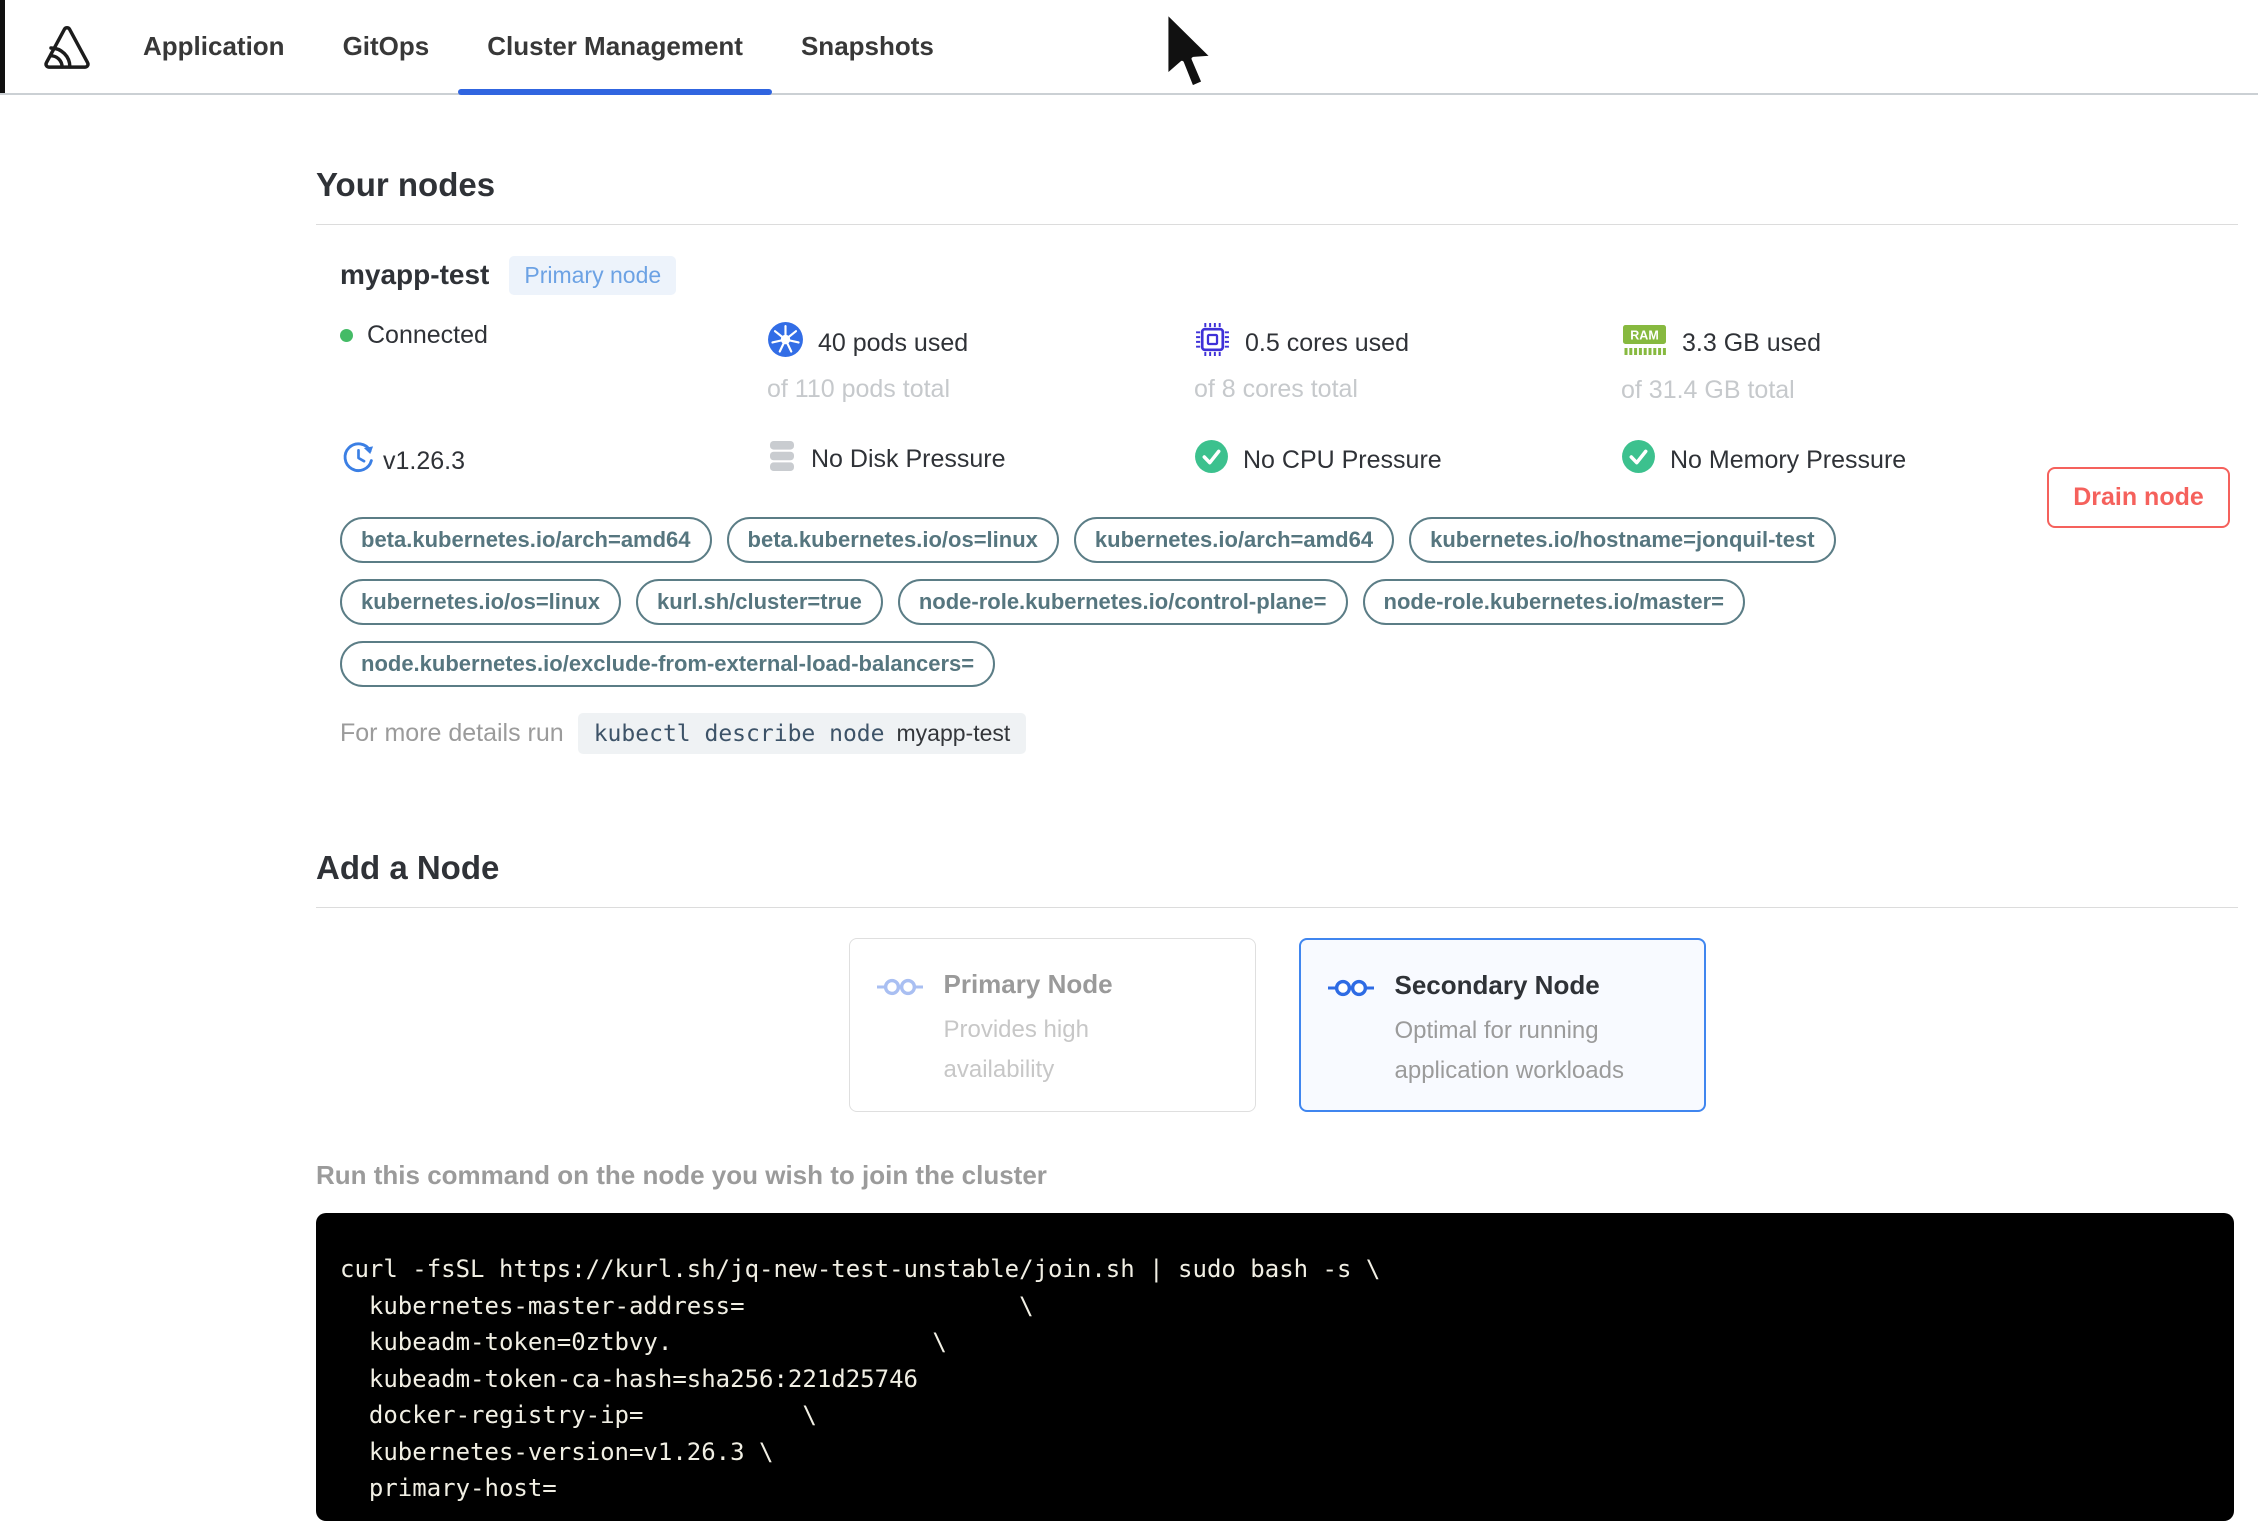  I want to click on tab-cluster-management: Cluster Management, so click(615, 47).